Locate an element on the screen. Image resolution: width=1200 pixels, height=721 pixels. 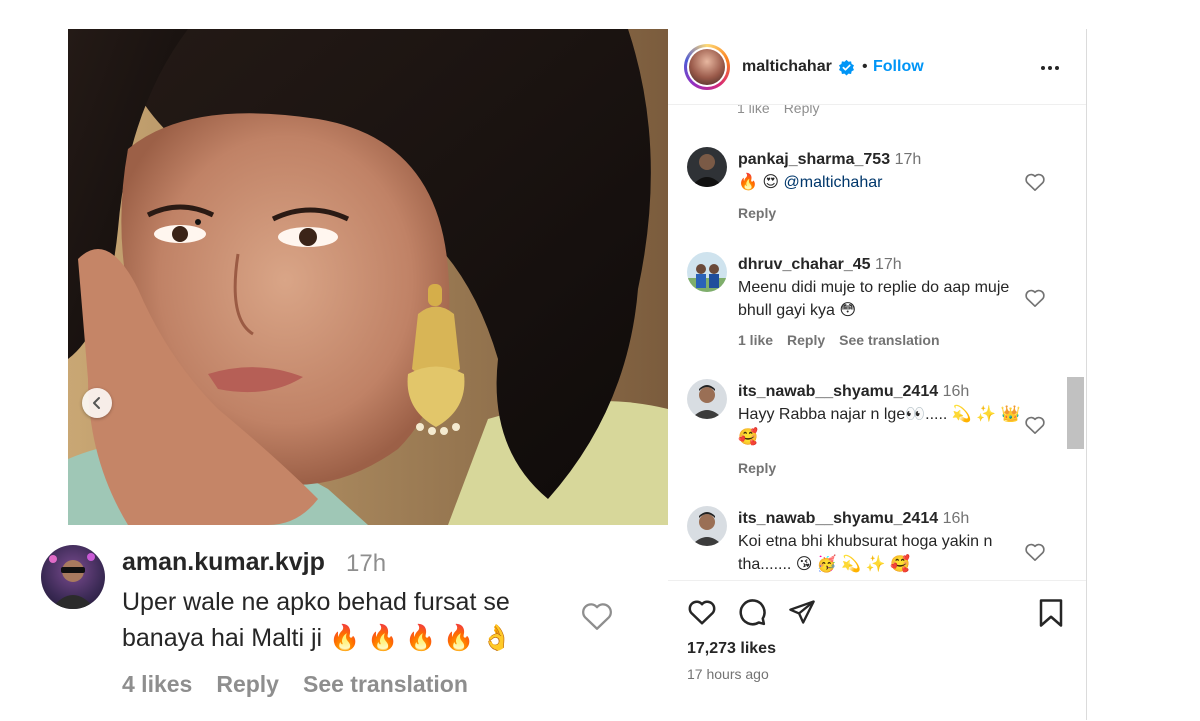
mention-link: @maltichahar is located at coordinates (833, 182).